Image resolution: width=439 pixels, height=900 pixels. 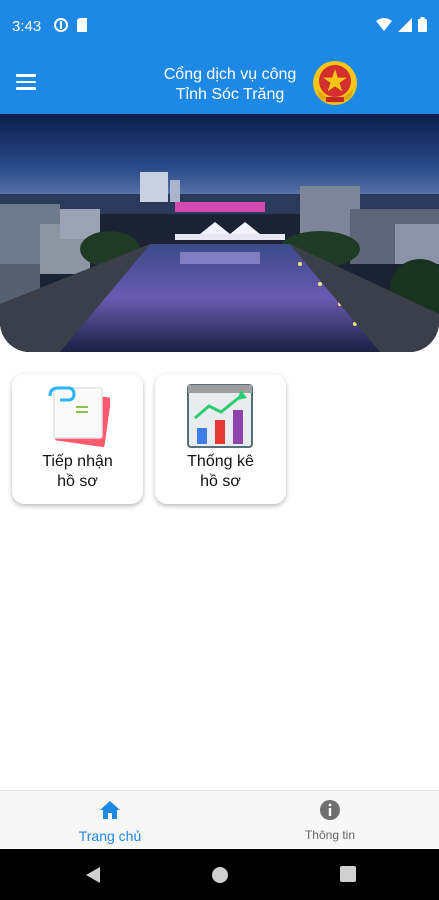 I want to click on tile-thong-ke-ho-so: Thống kê hồ sơ, so click(x=220, y=439).